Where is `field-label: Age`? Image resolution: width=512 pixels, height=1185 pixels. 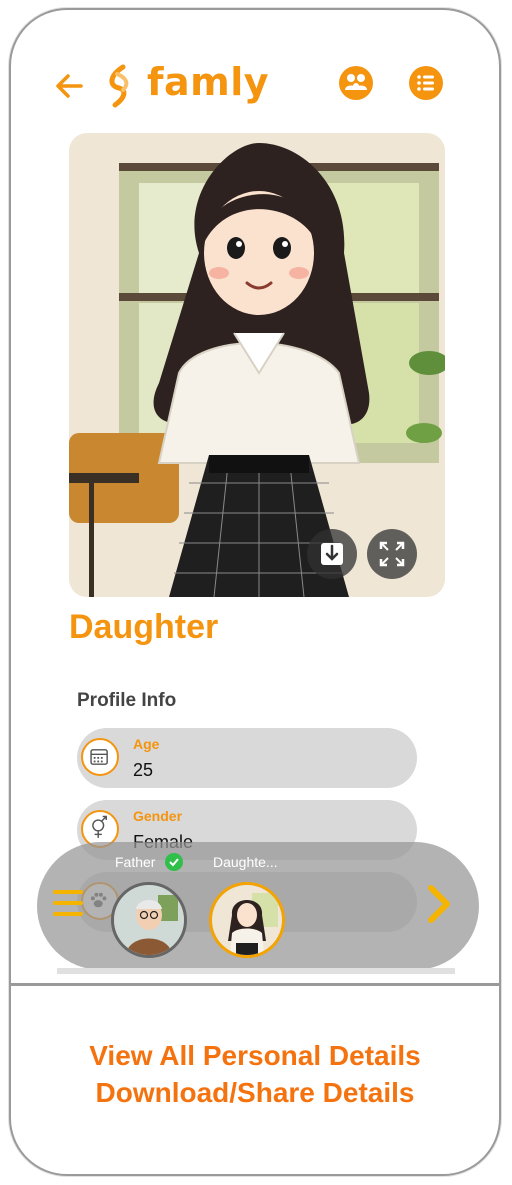
field-label: Age is located at coordinates (146, 744).